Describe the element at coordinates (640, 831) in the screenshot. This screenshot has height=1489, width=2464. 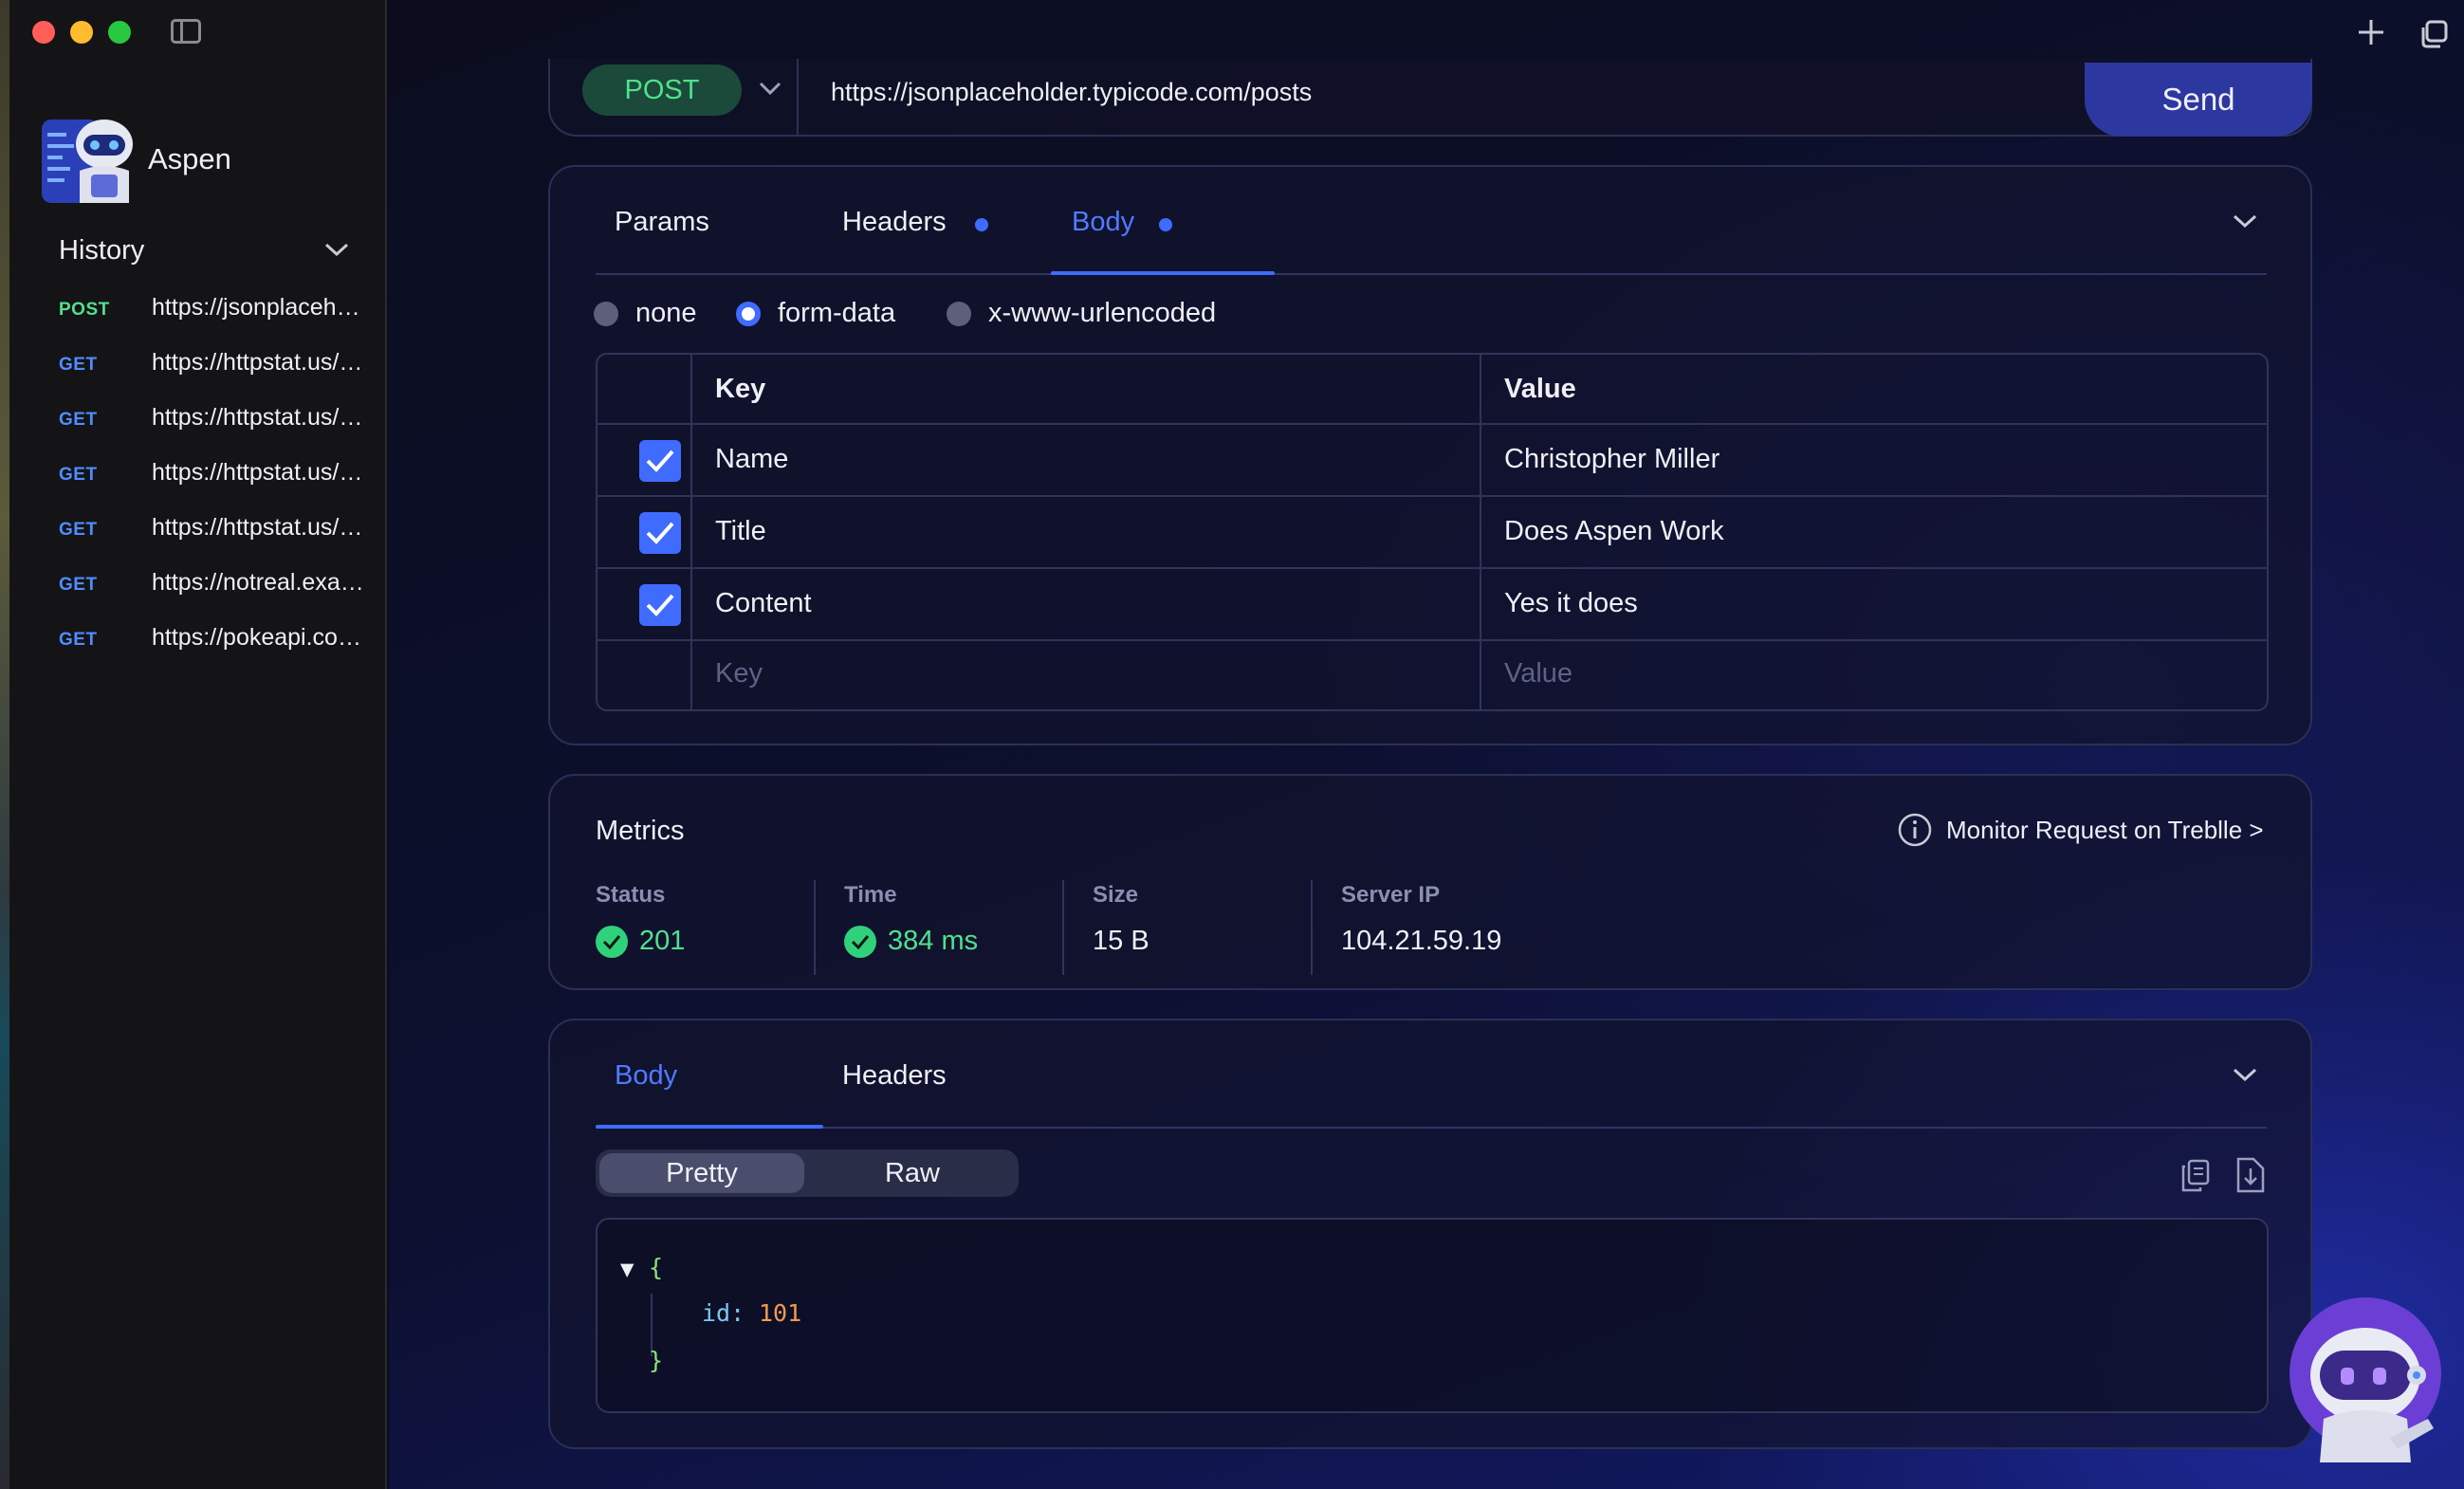
I see `metrics-title: Metrics` at that location.